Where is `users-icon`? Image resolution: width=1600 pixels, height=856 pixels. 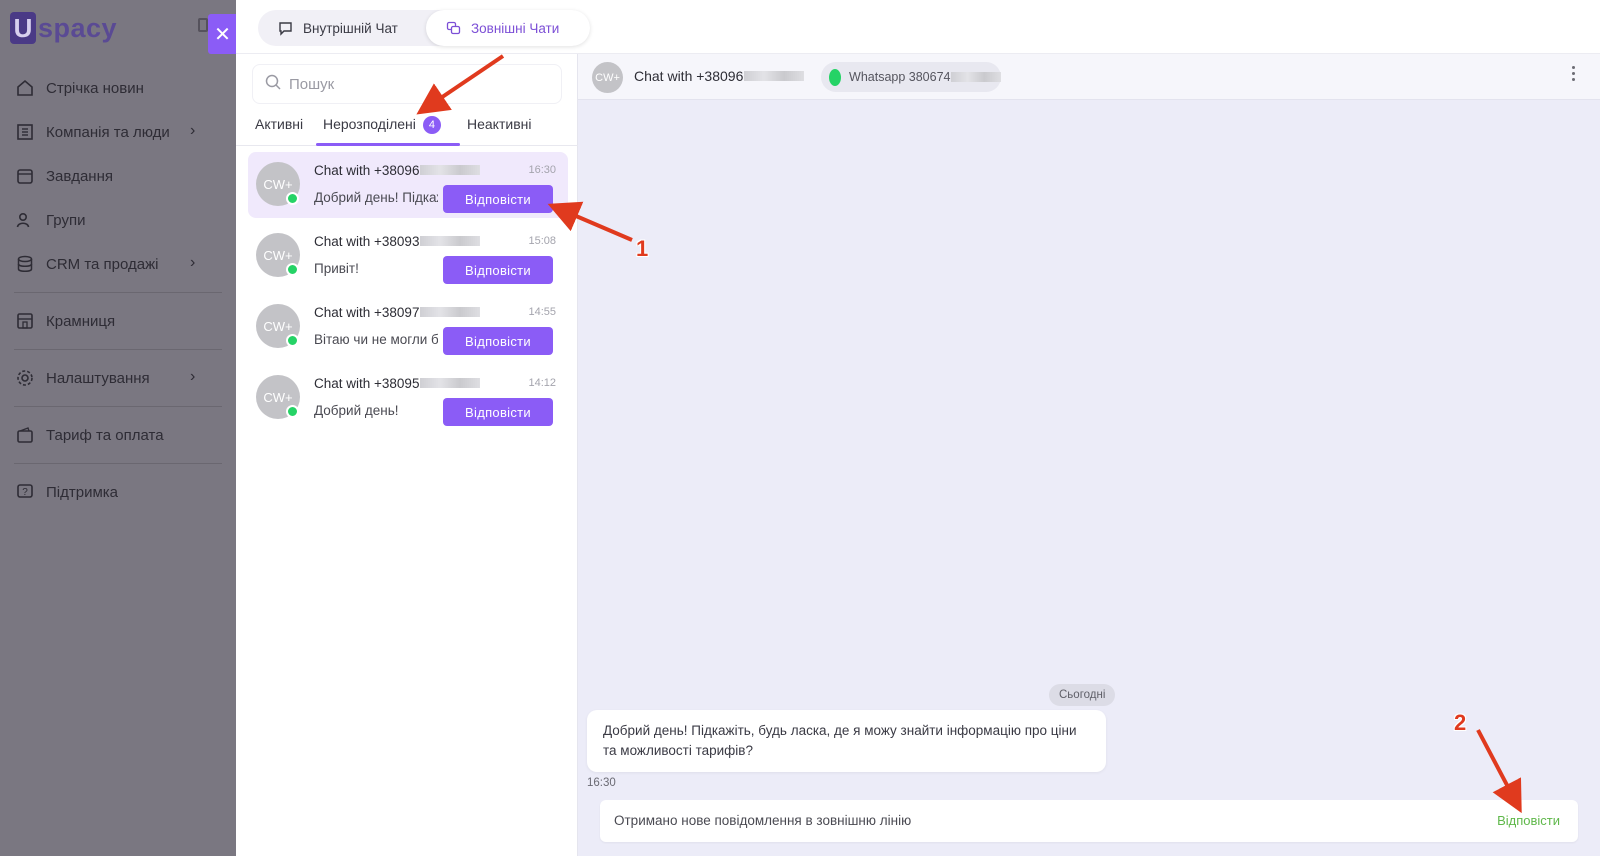 users-icon is located at coordinates (25, 220).